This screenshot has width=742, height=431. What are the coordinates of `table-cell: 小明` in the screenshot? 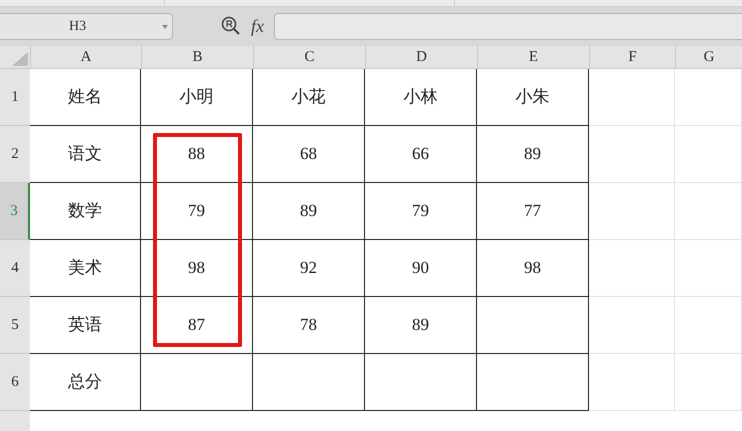 It's located at (197, 97).